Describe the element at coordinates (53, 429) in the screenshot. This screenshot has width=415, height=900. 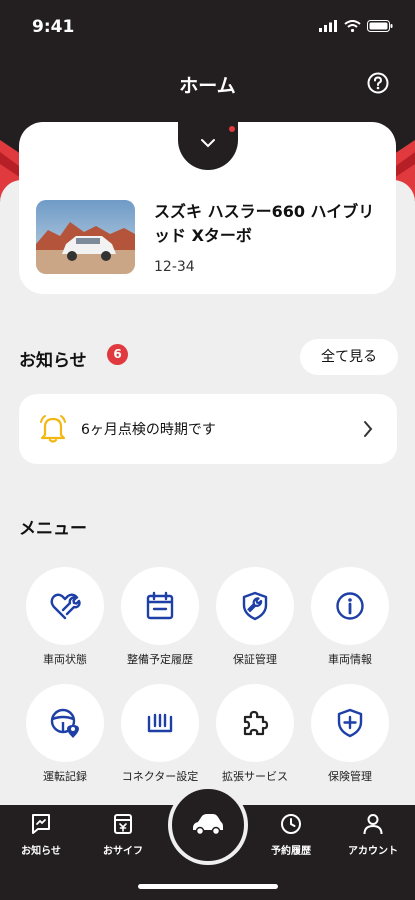
I see `bell-icon` at that location.